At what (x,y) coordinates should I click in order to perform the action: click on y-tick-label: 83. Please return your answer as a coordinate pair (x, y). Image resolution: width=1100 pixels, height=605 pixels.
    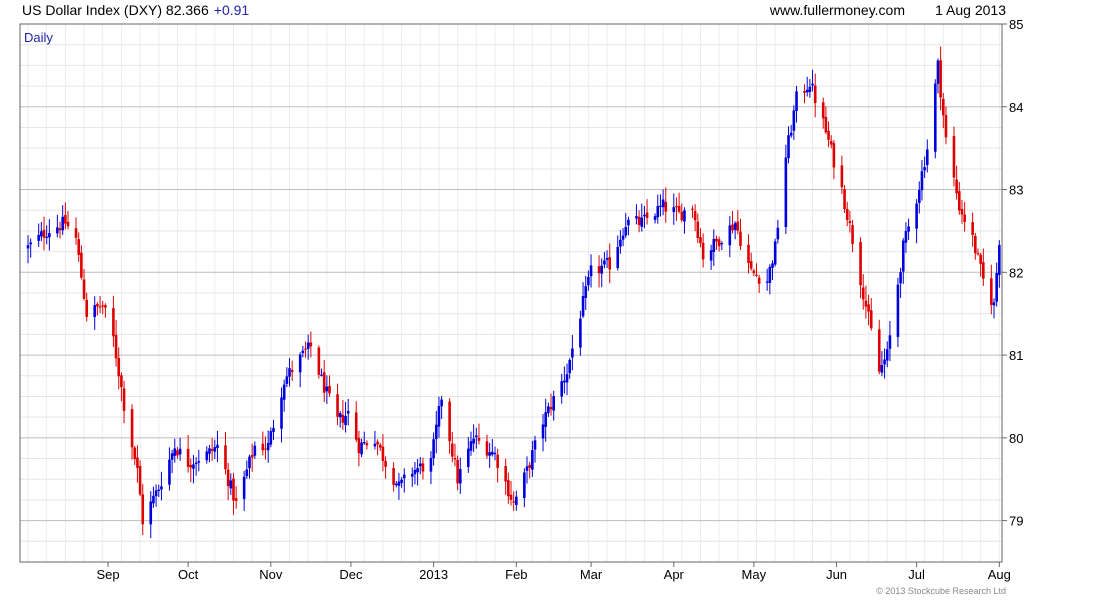
    Looking at the image, I should click on (1016, 190).